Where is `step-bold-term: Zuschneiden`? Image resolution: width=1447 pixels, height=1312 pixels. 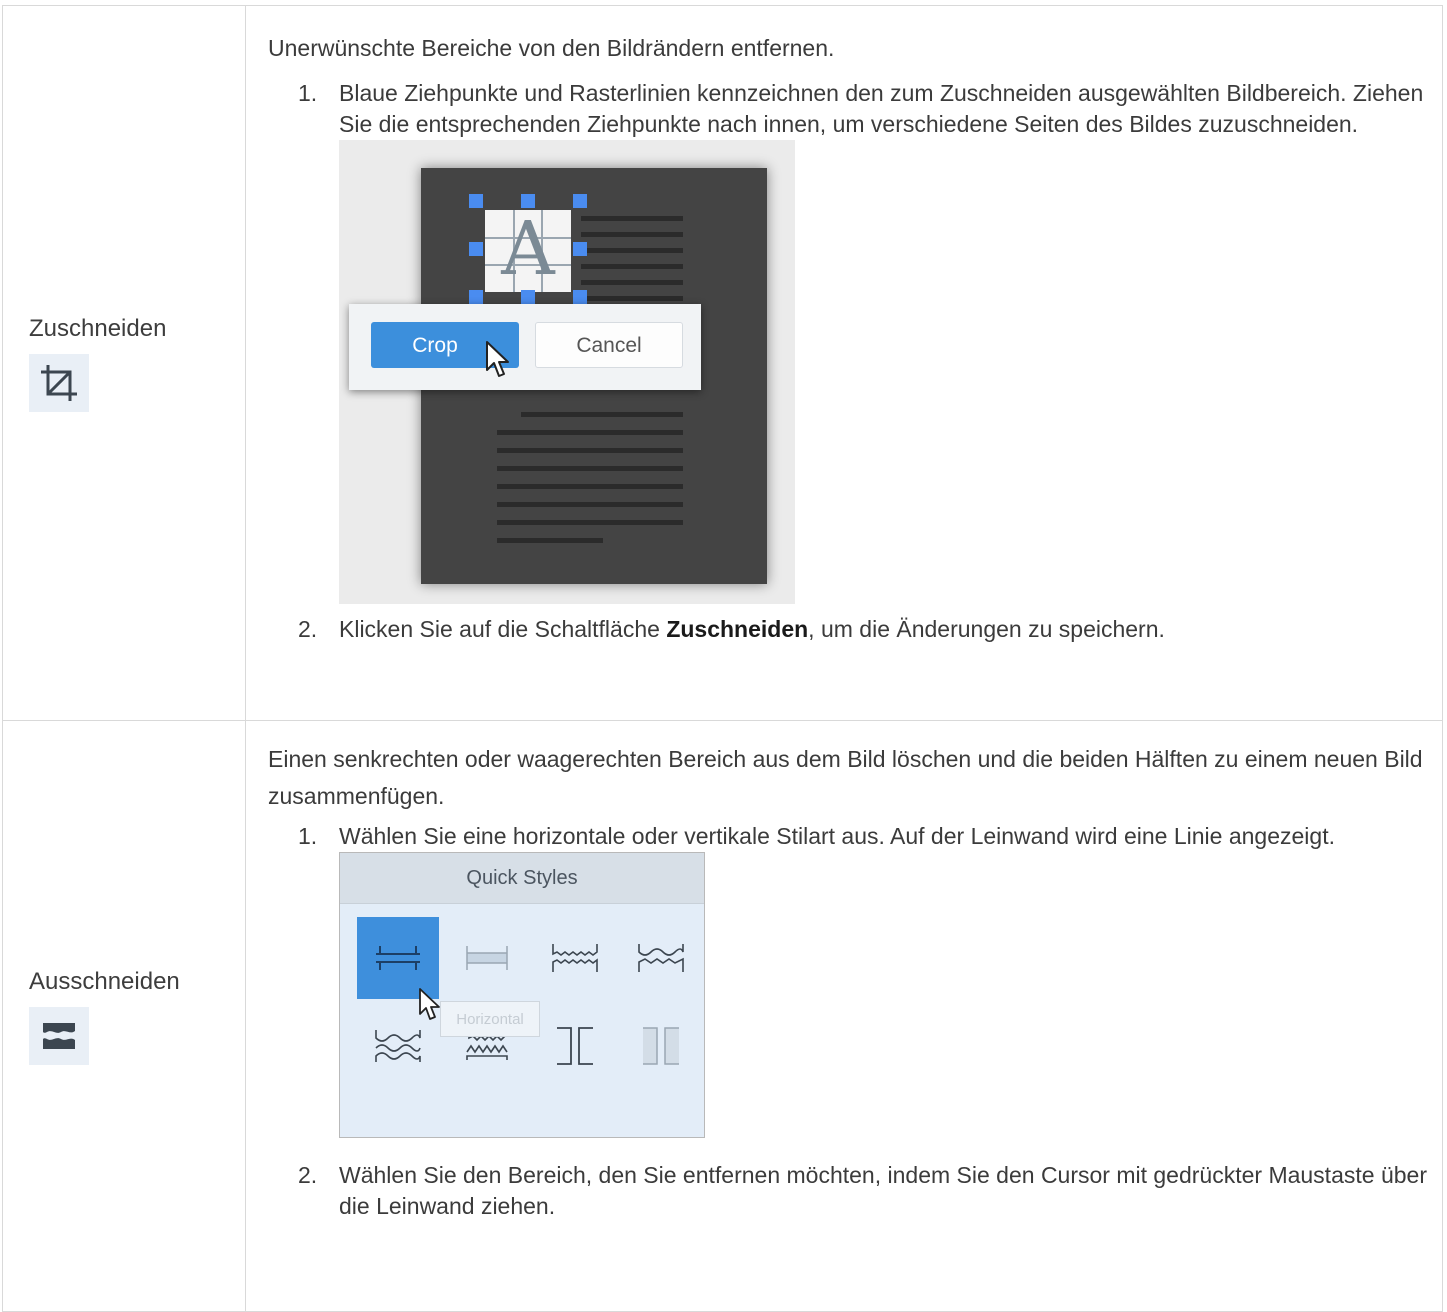 step-bold-term: Zuschneiden is located at coordinates (737, 629).